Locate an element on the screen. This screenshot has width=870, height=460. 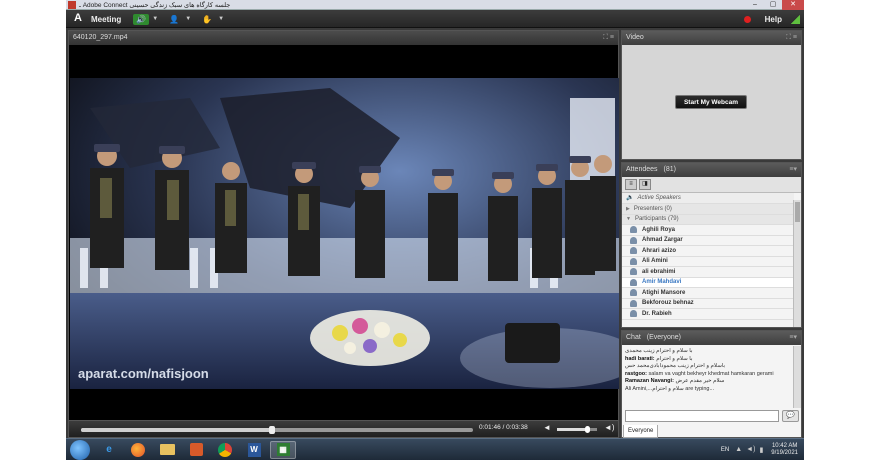
connection-signal-icon is located at coordinates (795, 19).